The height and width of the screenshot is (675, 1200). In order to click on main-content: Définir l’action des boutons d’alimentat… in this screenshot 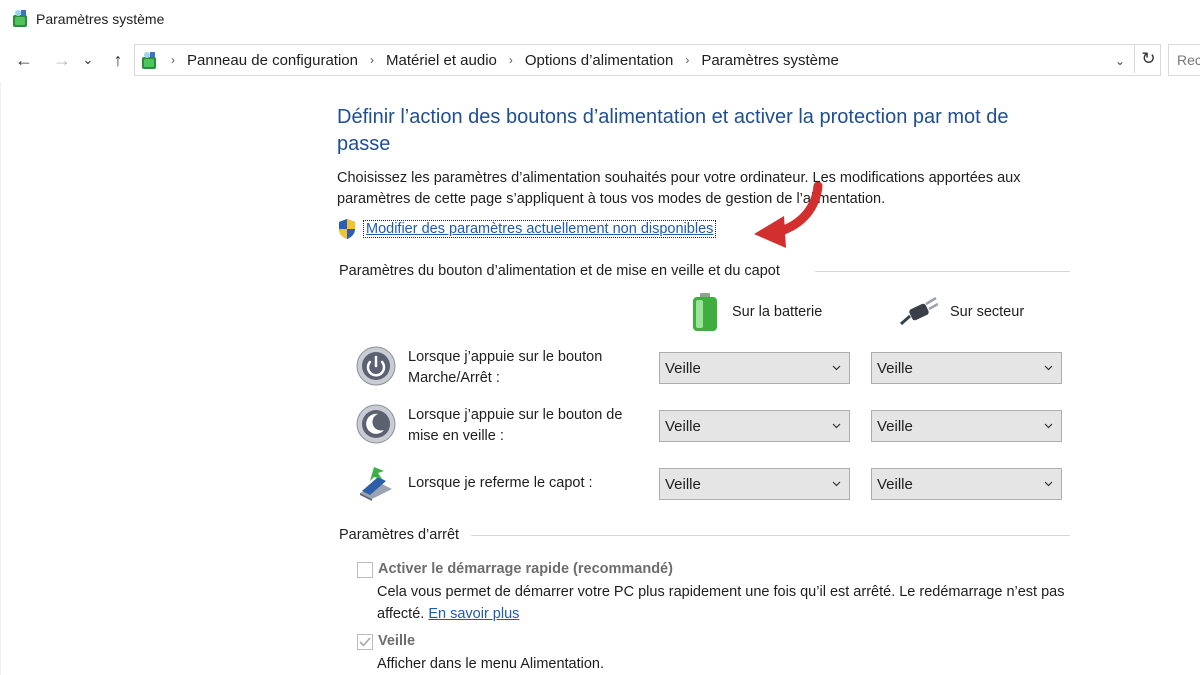, I will do `click(707, 171)`.